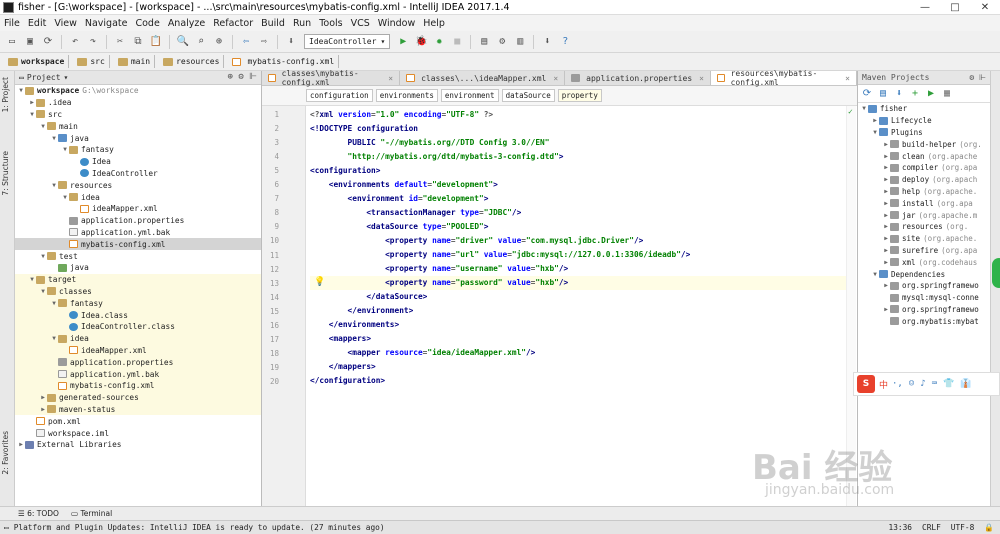 The width and height of the screenshot is (1000, 534). I want to click on ime-item-icon: ·,, so click(897, 384).